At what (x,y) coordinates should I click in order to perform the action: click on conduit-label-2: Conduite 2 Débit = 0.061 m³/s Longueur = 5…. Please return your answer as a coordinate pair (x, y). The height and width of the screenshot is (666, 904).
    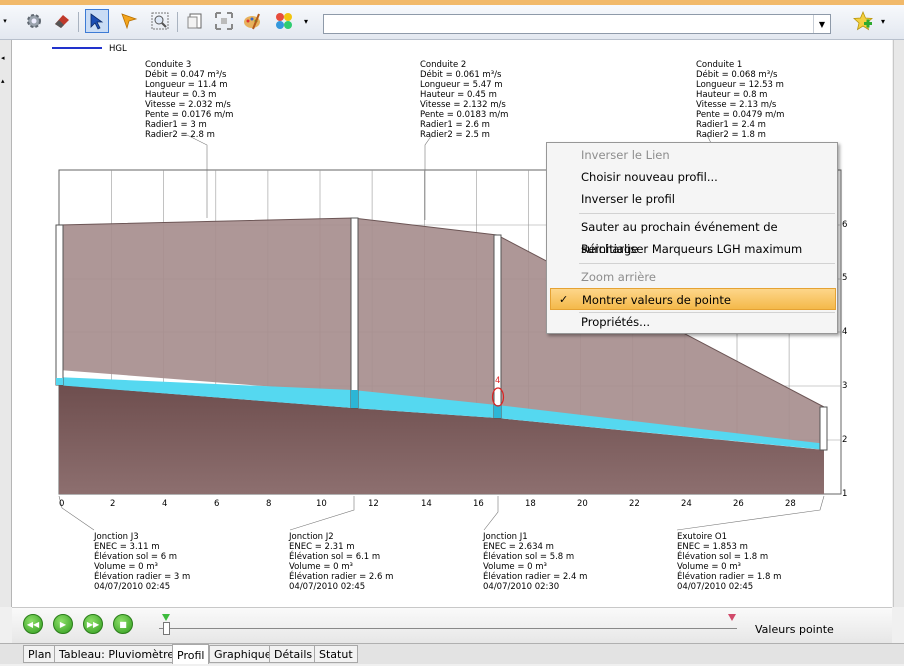
    Looking at the image, I should click on (464, 100).